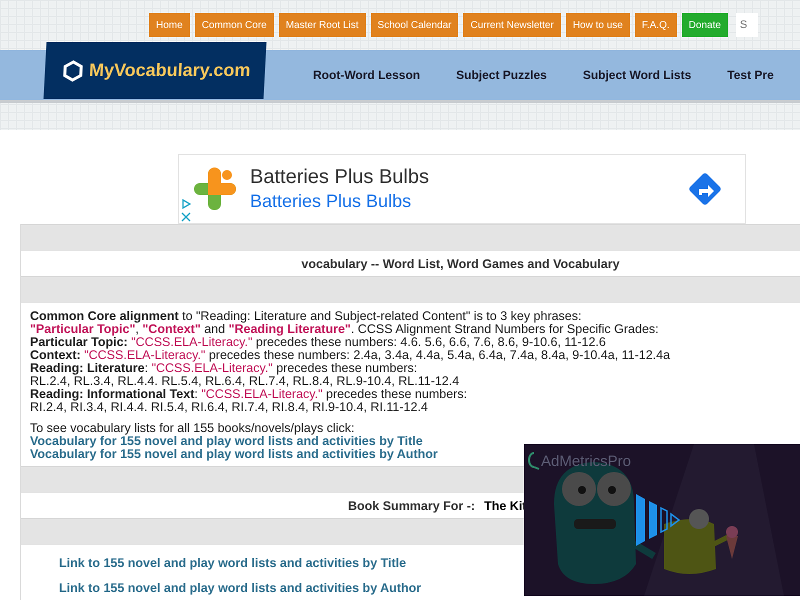 This screenshot has height=600, width=800. Describe the element at coordinates (637, 75) in the screenshot. I see `nav-link: Subject Word Lists` at that location.